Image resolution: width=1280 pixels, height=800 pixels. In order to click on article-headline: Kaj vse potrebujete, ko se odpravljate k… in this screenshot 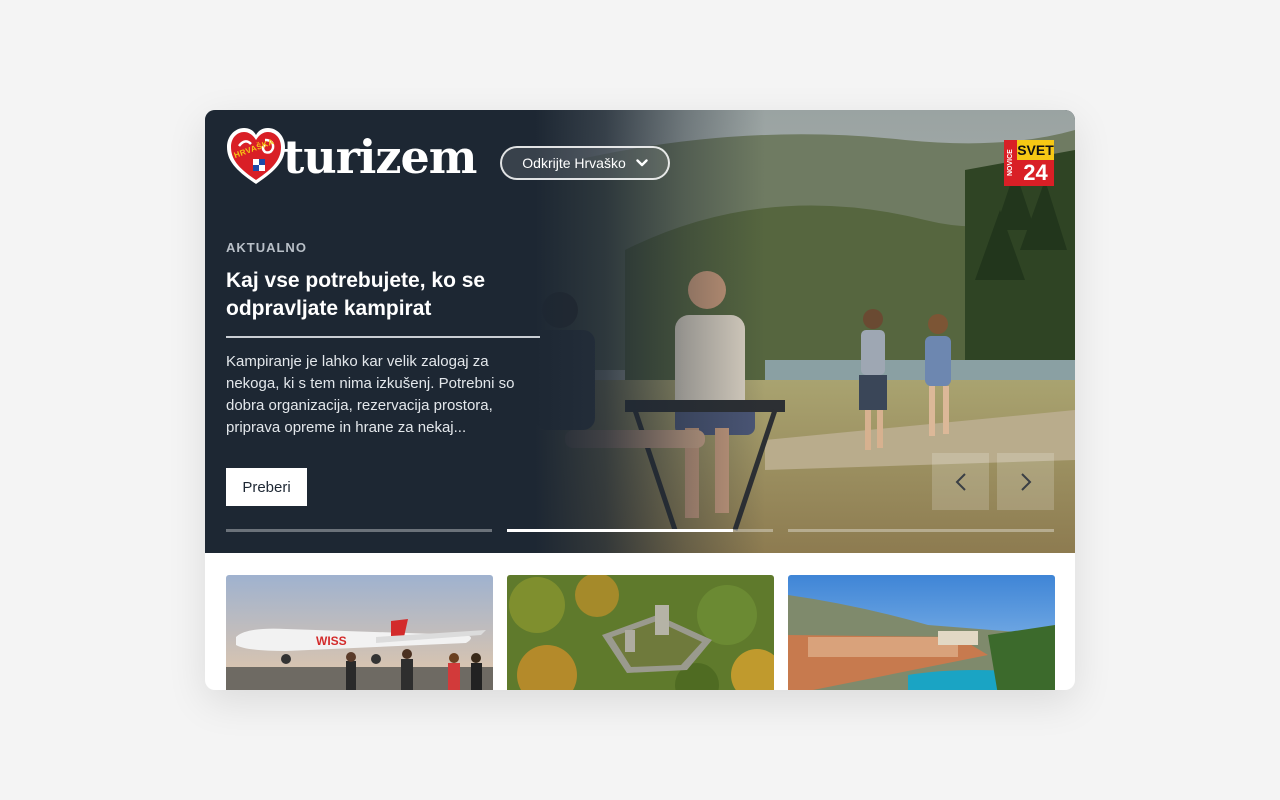, I will do `click(386, 295)`.